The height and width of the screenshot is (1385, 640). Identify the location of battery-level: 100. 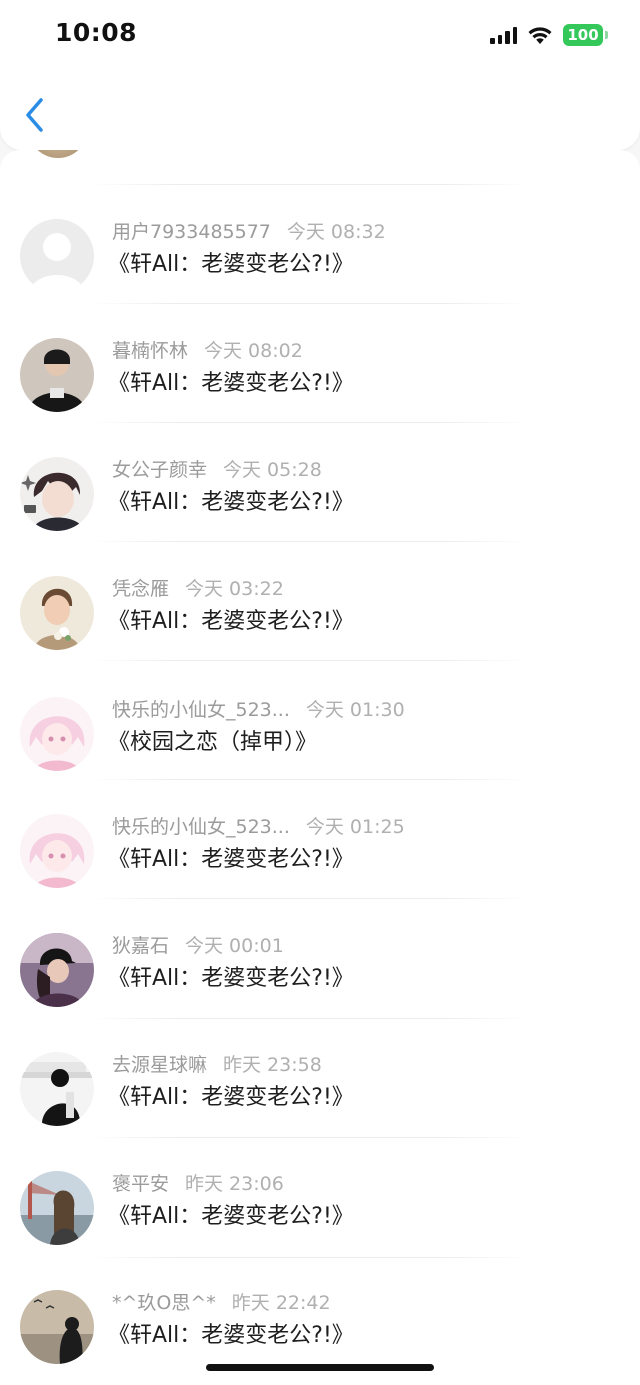
(583, 35).